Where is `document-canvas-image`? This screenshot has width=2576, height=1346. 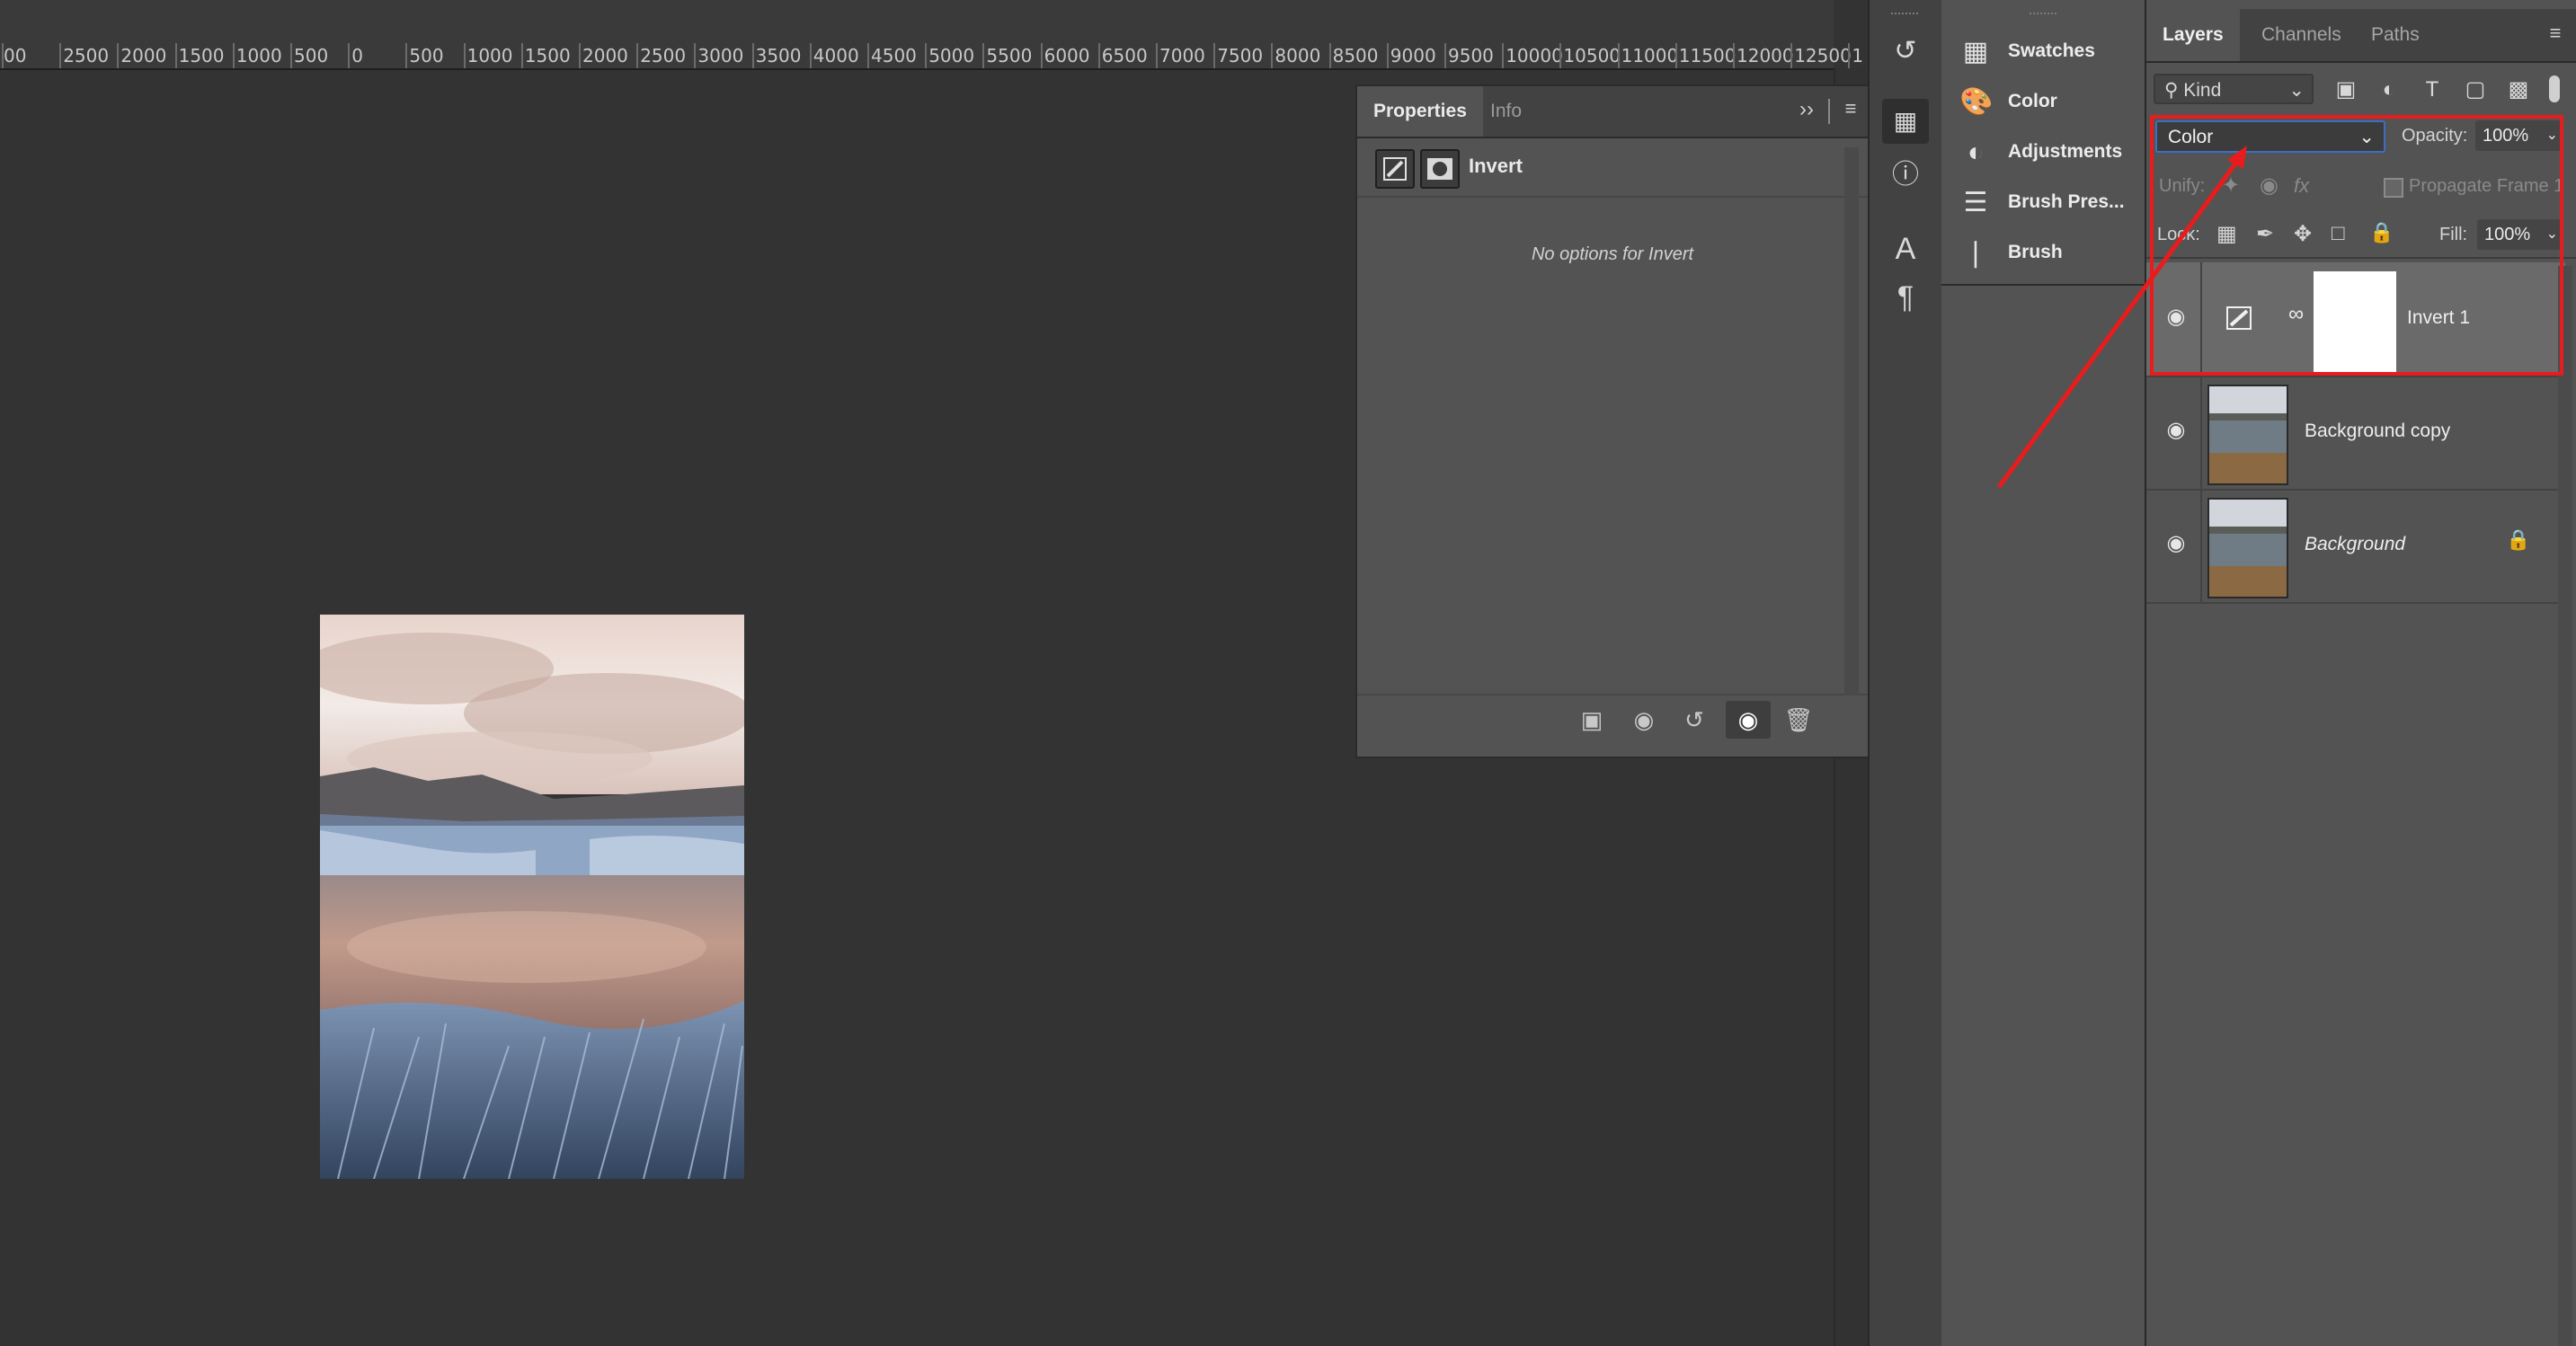 document-canvas-image is located at coordinates (532, 897).